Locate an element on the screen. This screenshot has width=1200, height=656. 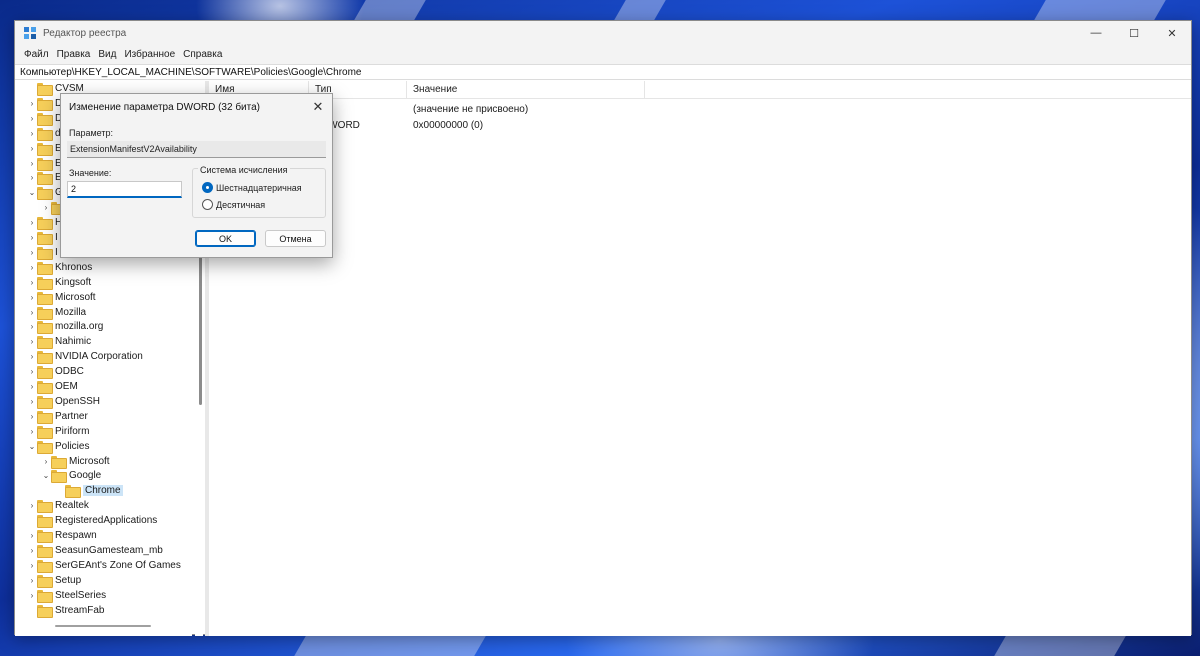
tree-item: › Respawn is located at coordinates (62, 535).